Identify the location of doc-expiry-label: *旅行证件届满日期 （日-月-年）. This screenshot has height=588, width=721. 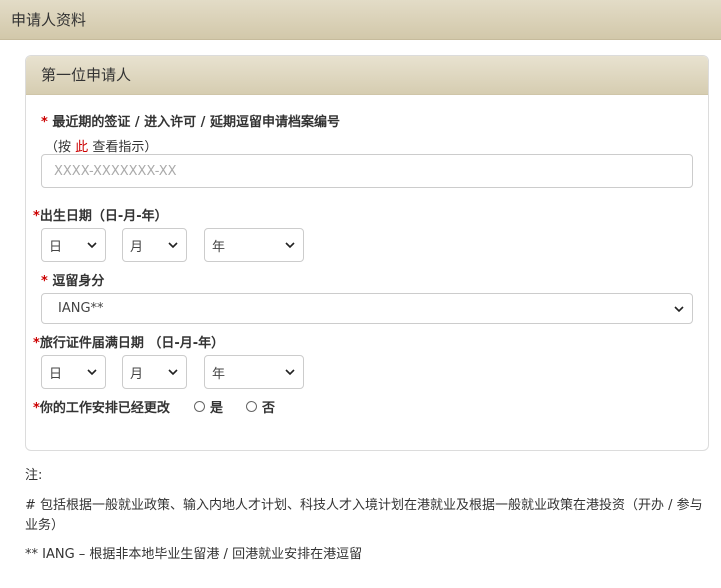
(128, 341).